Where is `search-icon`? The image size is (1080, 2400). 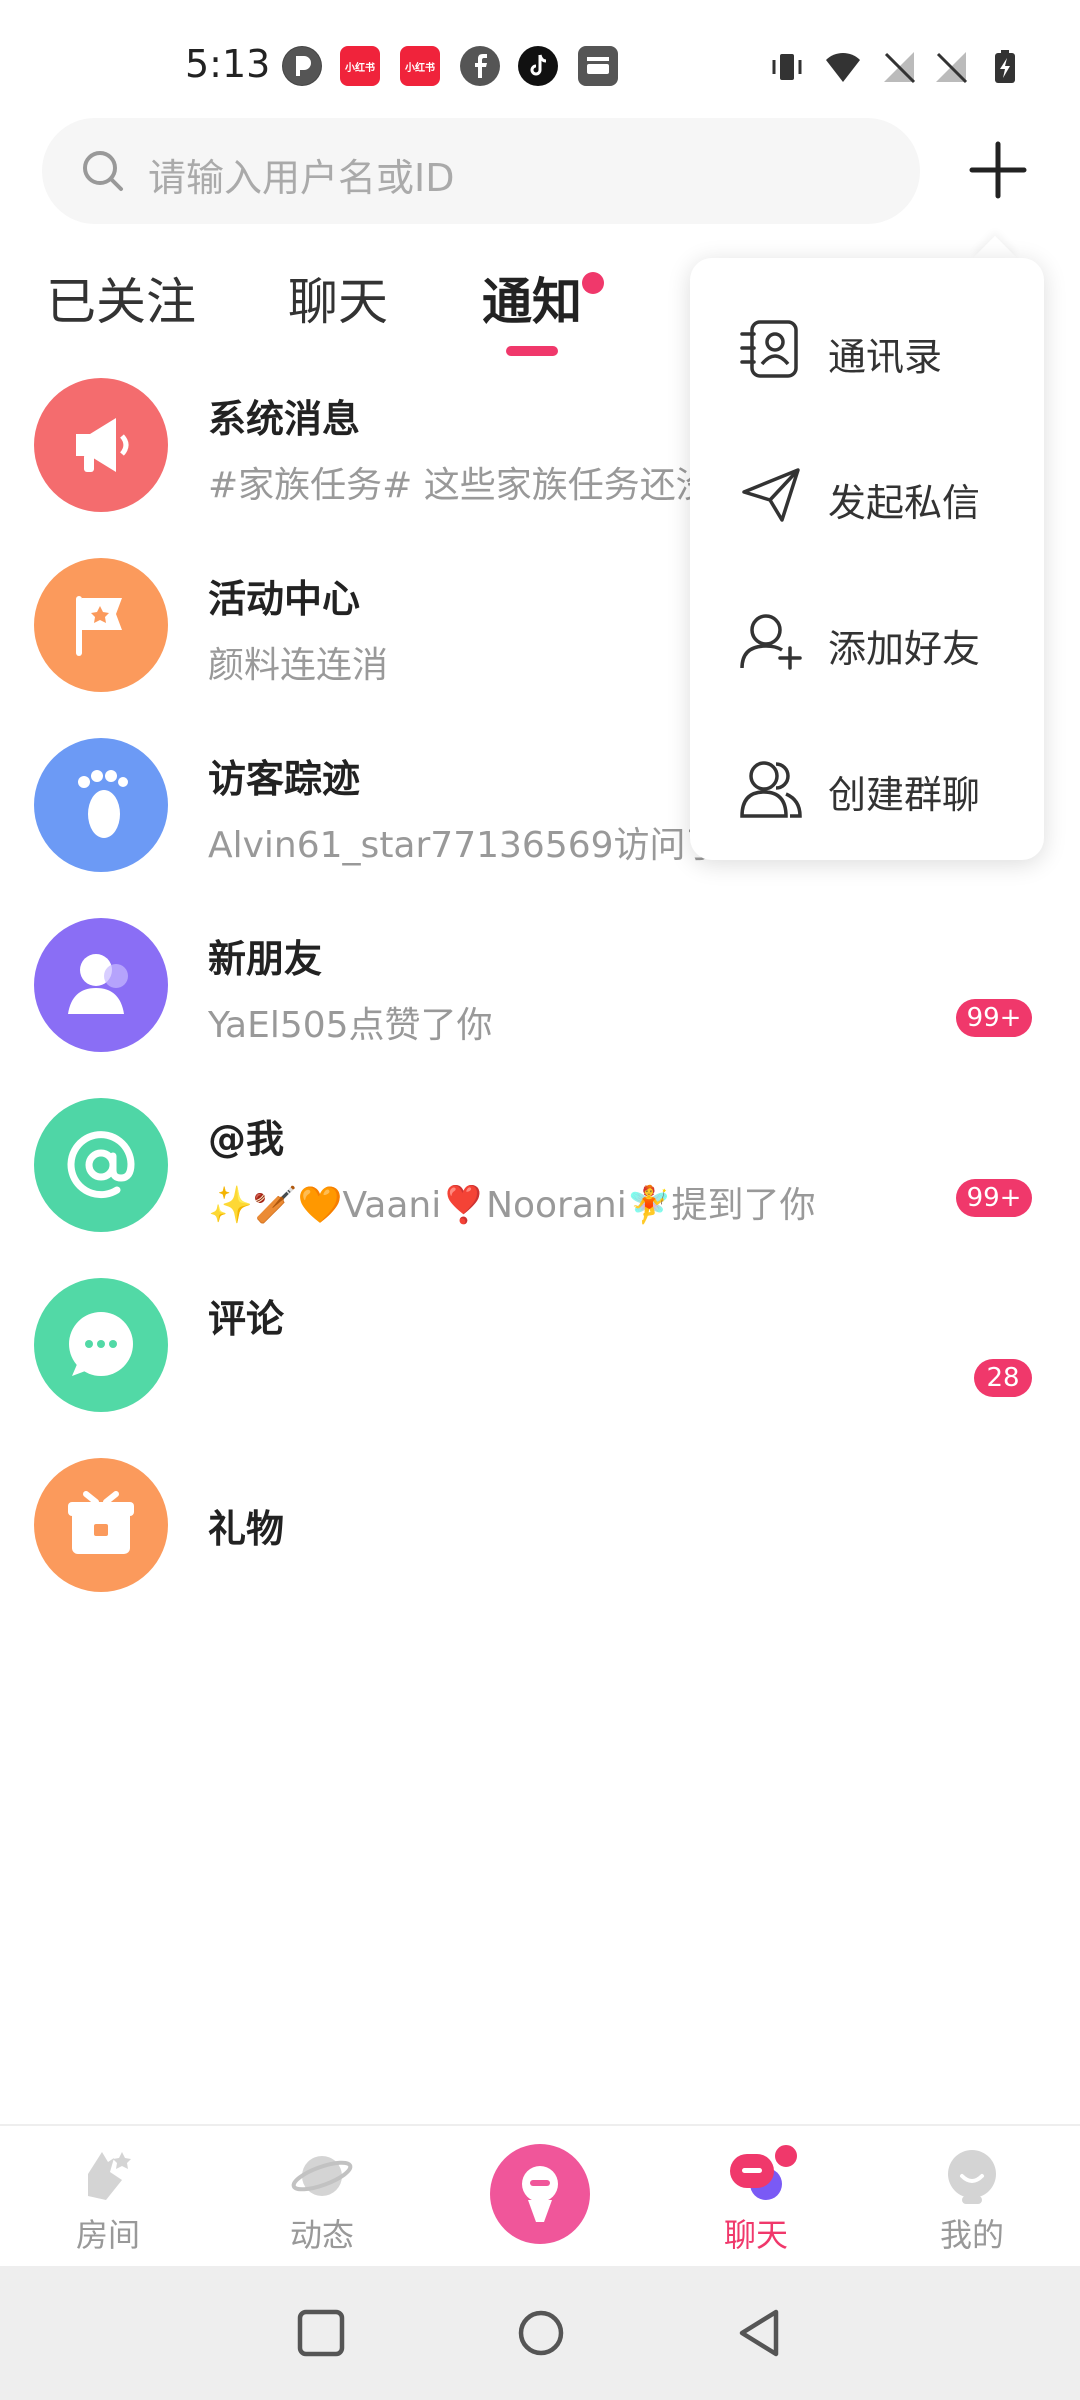 search-icon is located at coordinates (103, 171).